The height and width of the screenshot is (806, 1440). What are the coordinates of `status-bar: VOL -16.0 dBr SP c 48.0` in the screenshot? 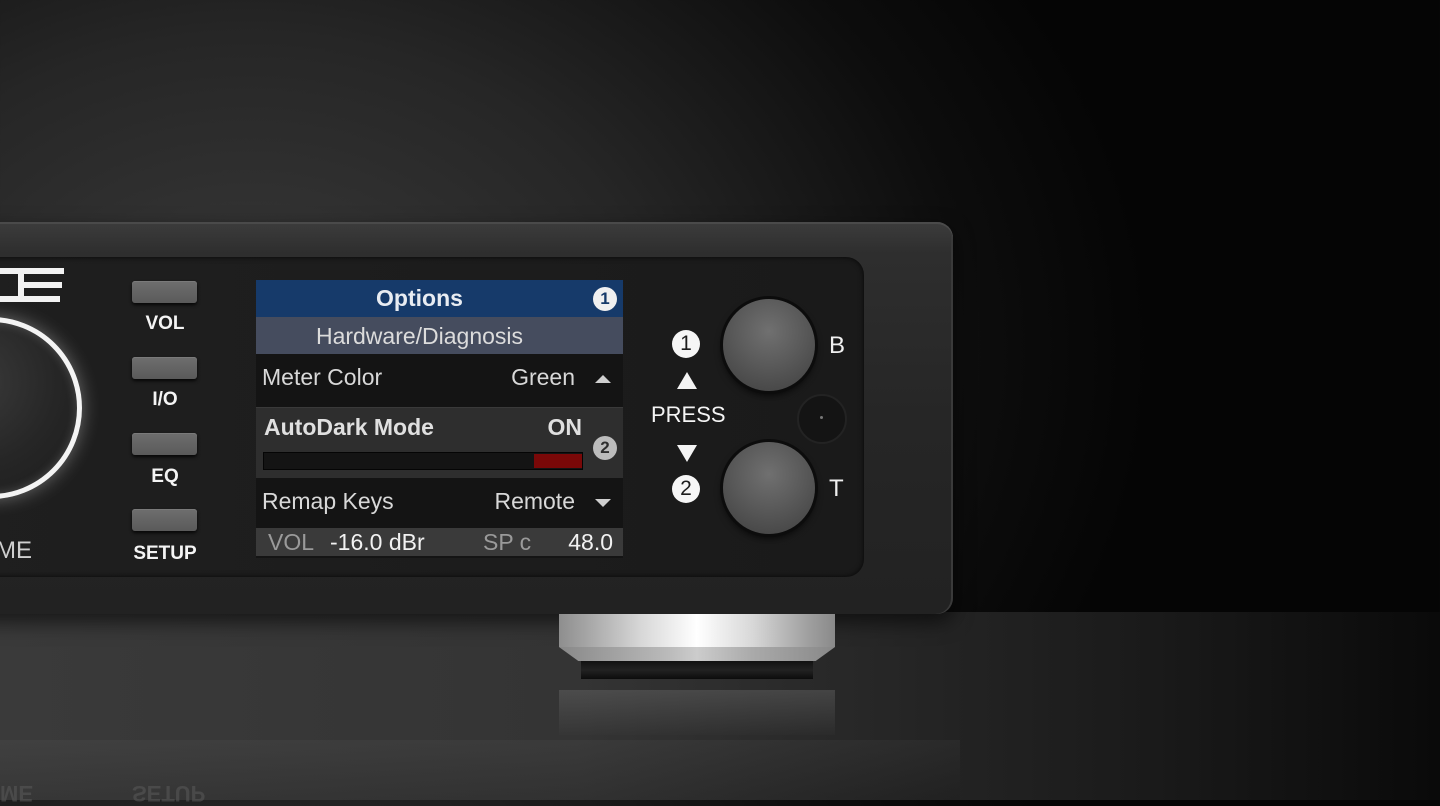 It's located at (439, 542).